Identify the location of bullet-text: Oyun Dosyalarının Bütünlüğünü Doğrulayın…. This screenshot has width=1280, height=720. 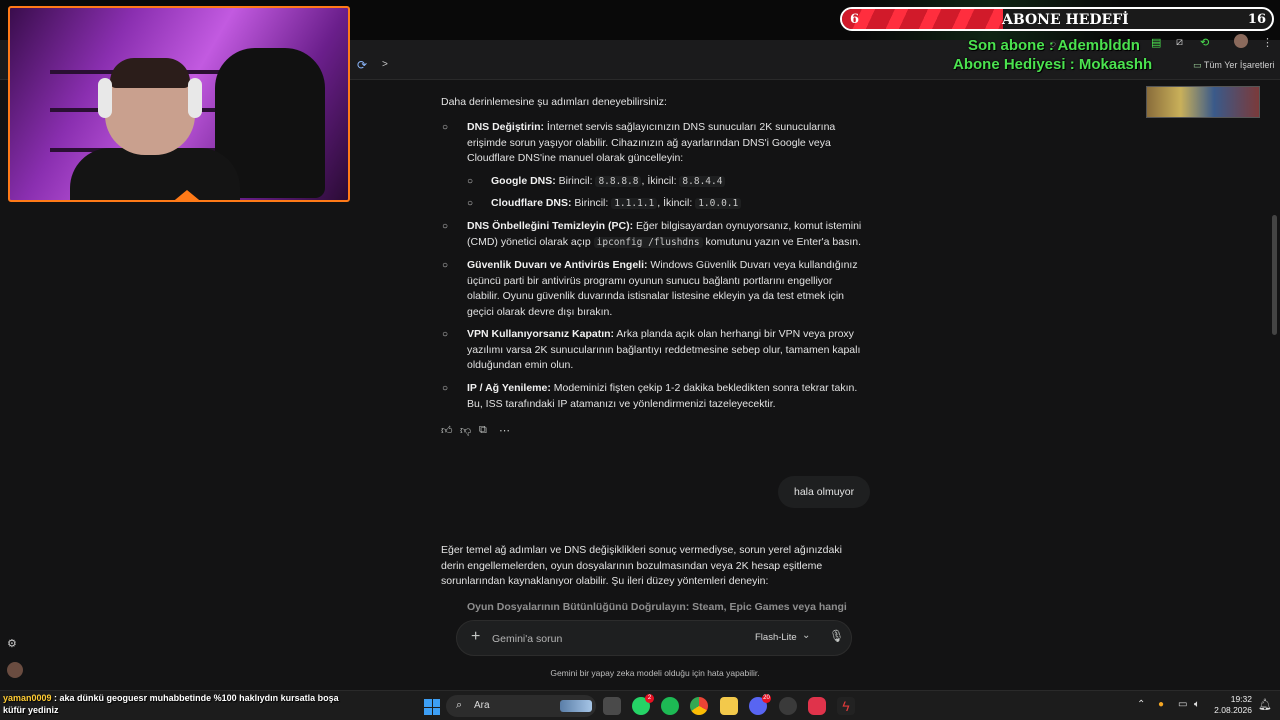
(657, 607).